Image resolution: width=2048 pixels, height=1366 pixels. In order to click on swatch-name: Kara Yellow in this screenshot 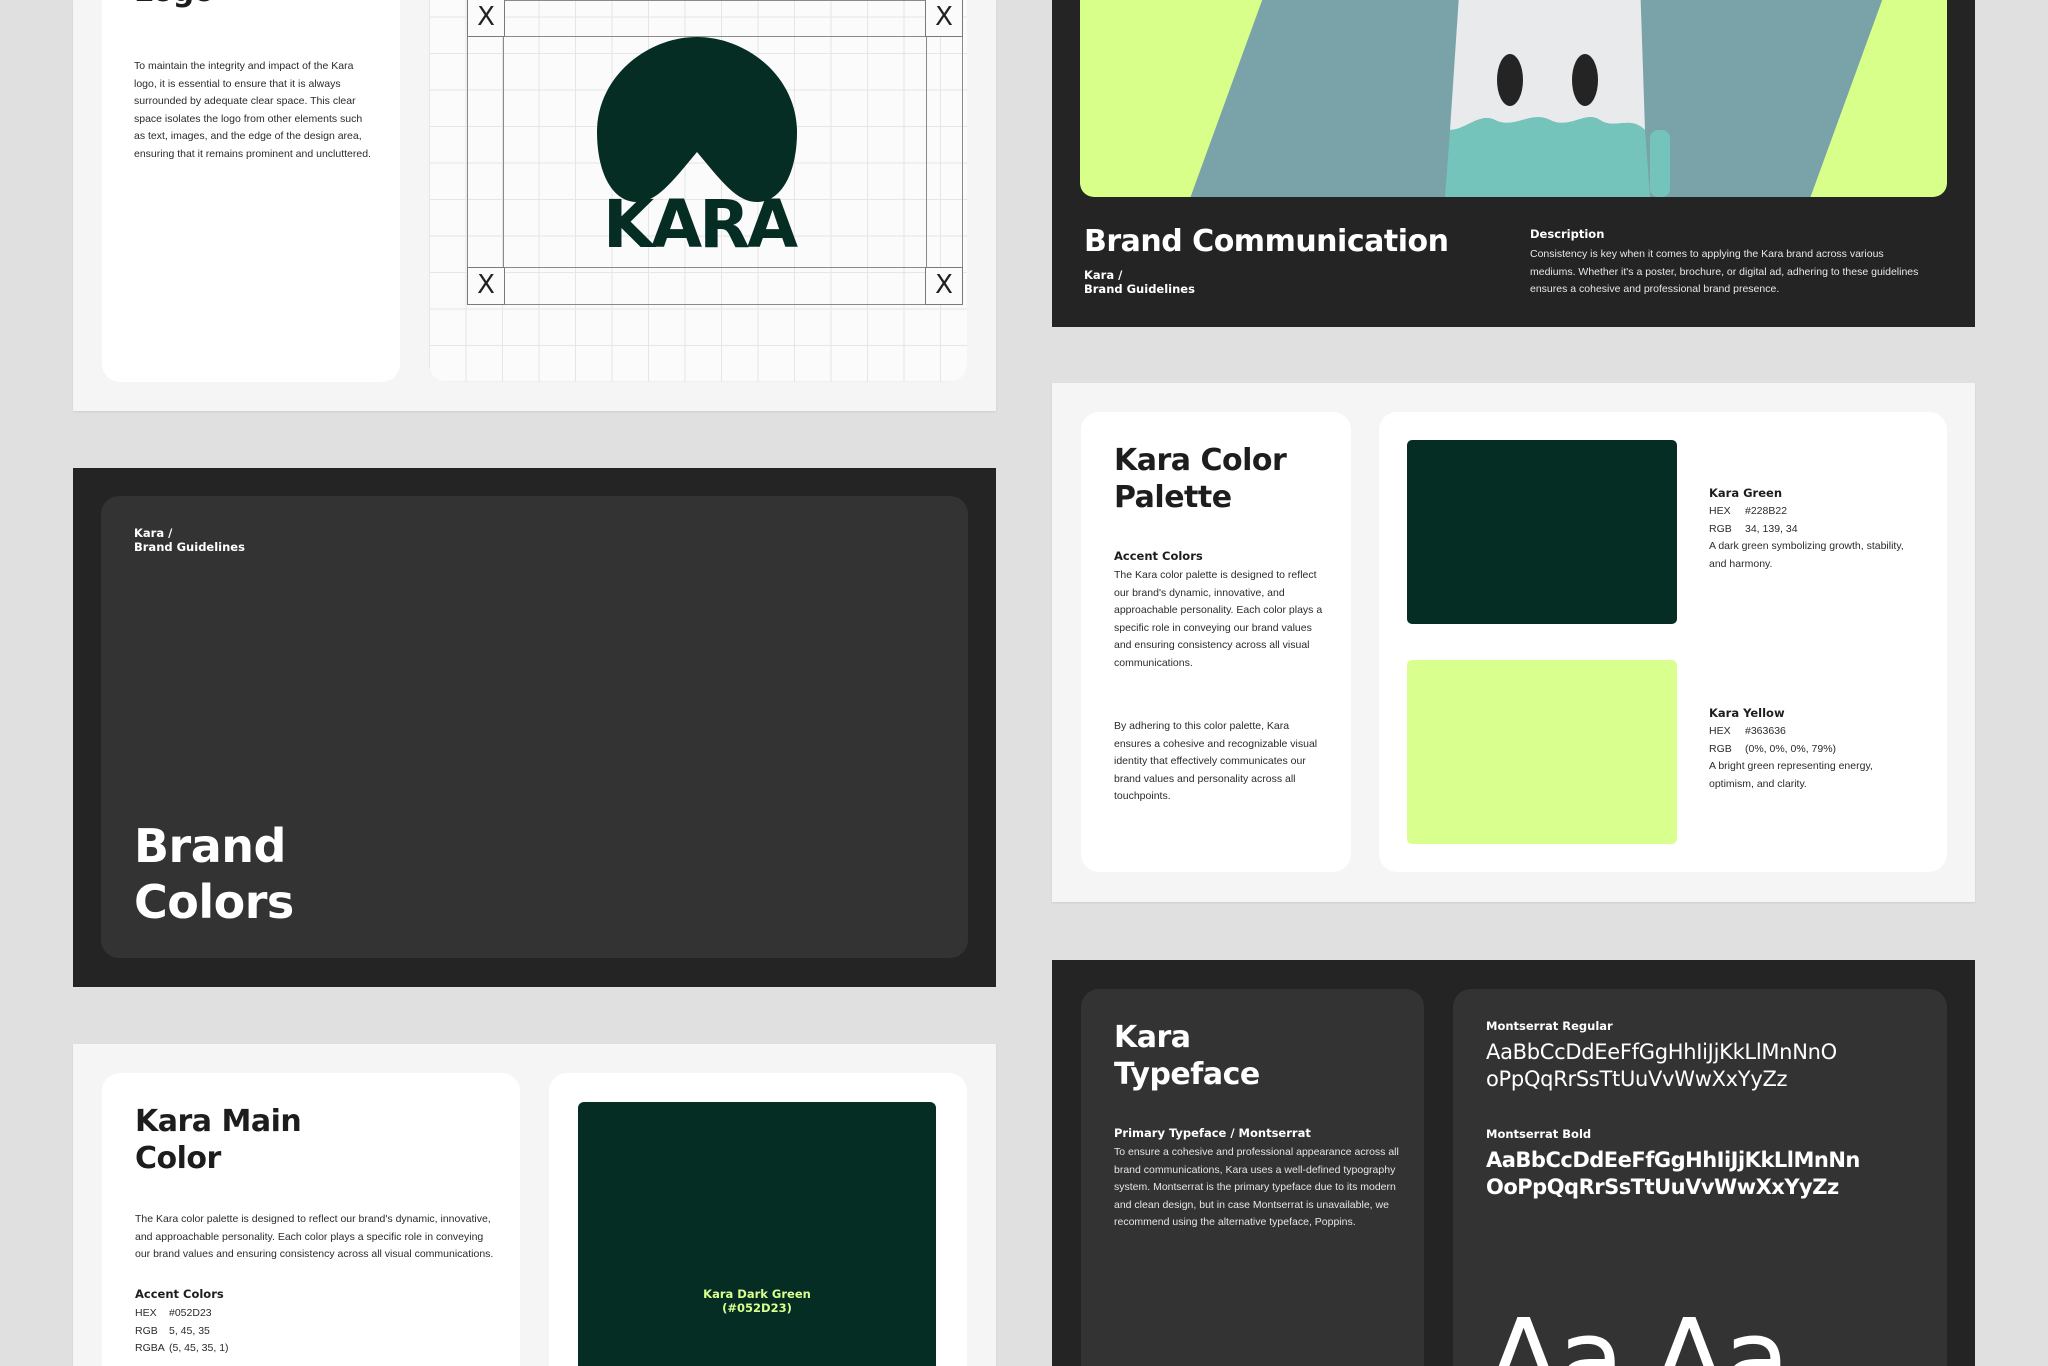, I will do `click(1747, 713)`.